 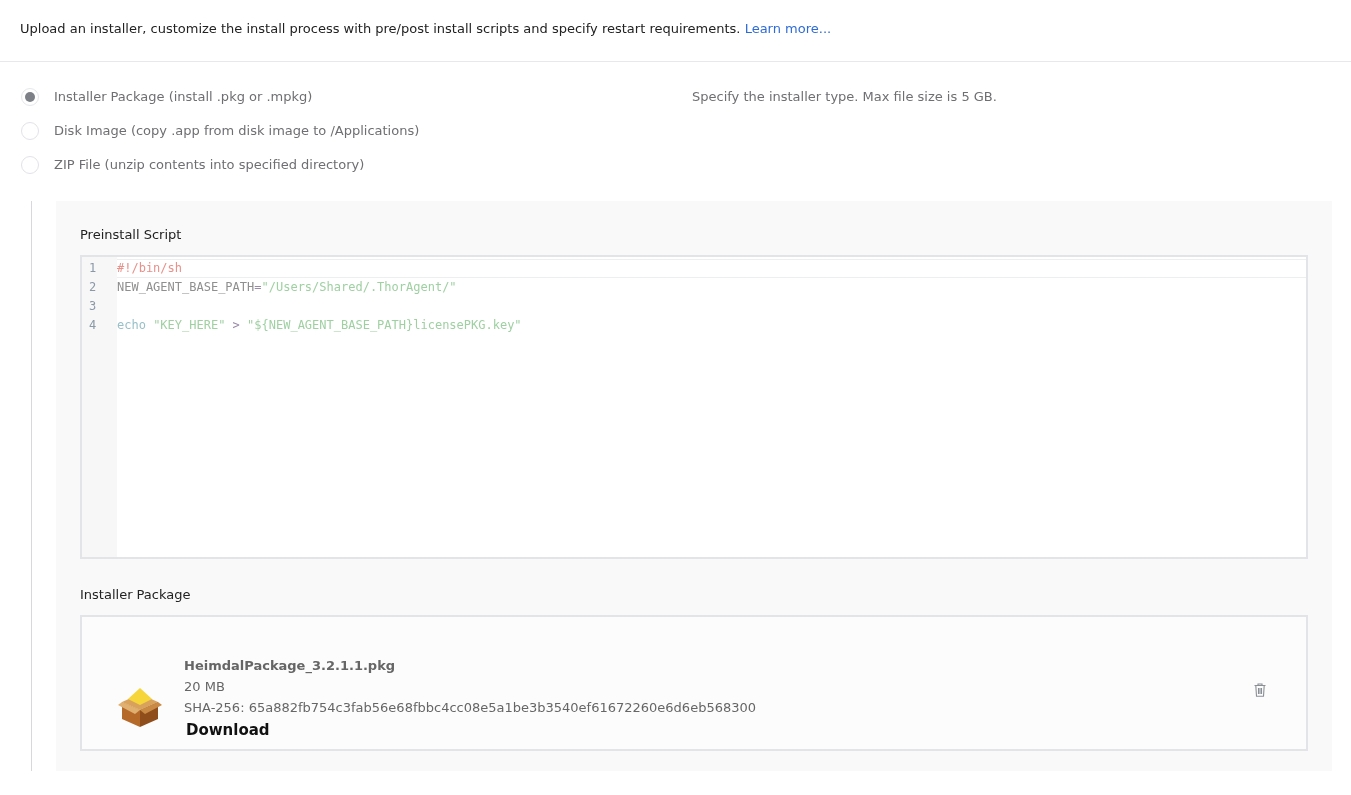 I want to click on radio-label: Disk Image (copy .app from disk image to /Applications), so click(x=237, y=130).